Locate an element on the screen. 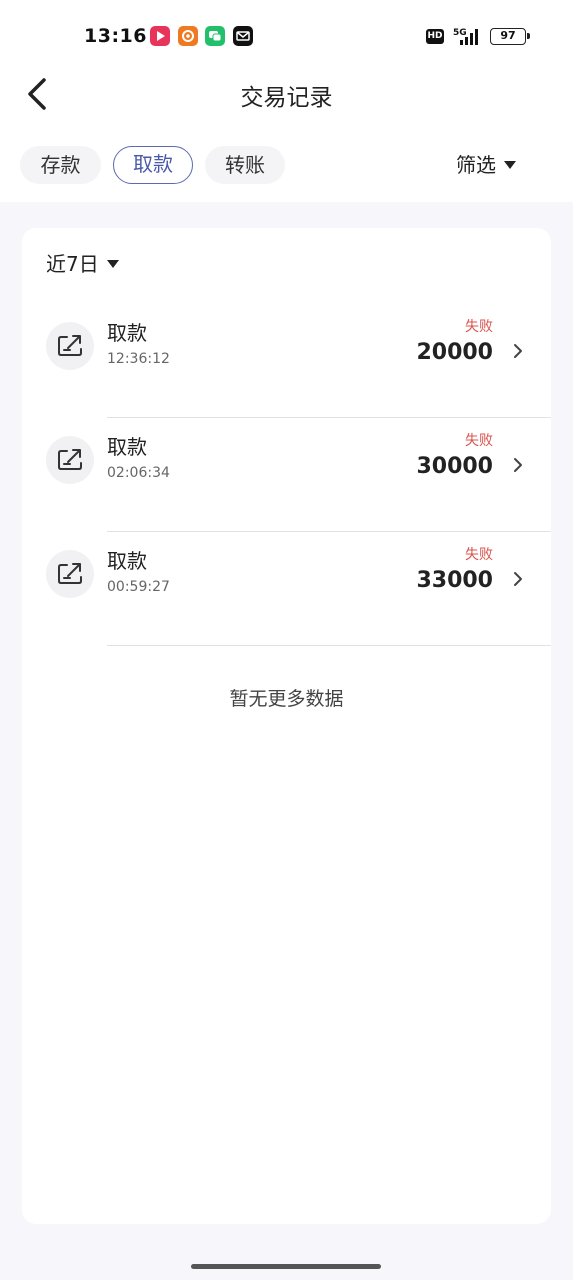 Image resolution: width=573 pixels, height=1280 pixels. battery-icon: 97 is located at coordinates (510, 36).